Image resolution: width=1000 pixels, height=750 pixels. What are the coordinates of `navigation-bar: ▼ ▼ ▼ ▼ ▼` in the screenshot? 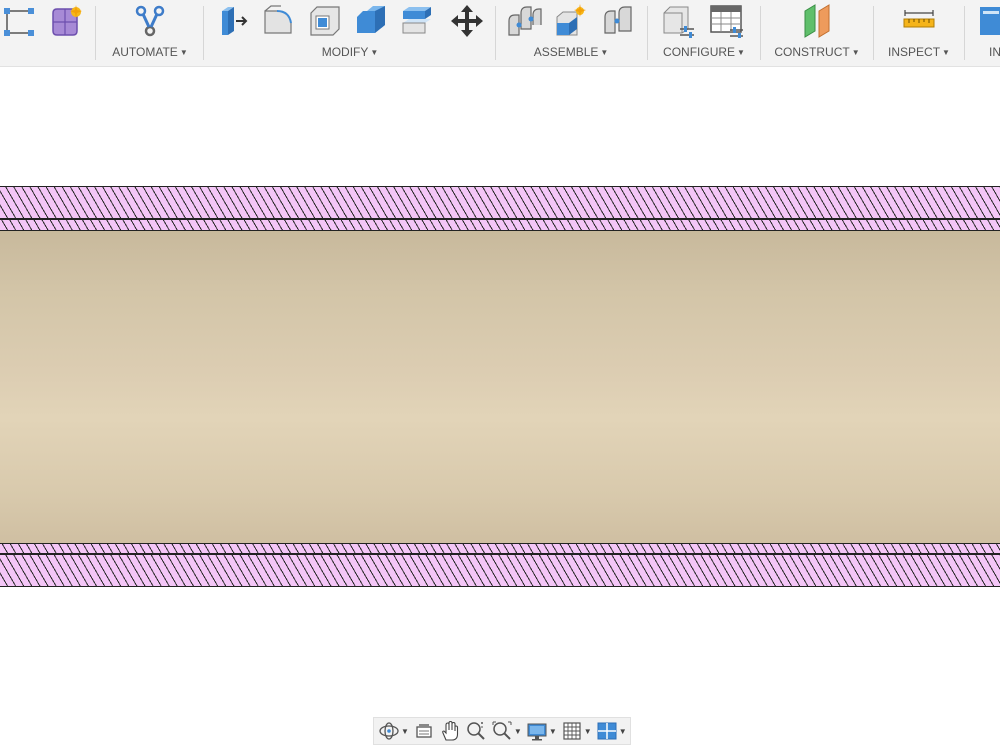 It's located at (502, 731).